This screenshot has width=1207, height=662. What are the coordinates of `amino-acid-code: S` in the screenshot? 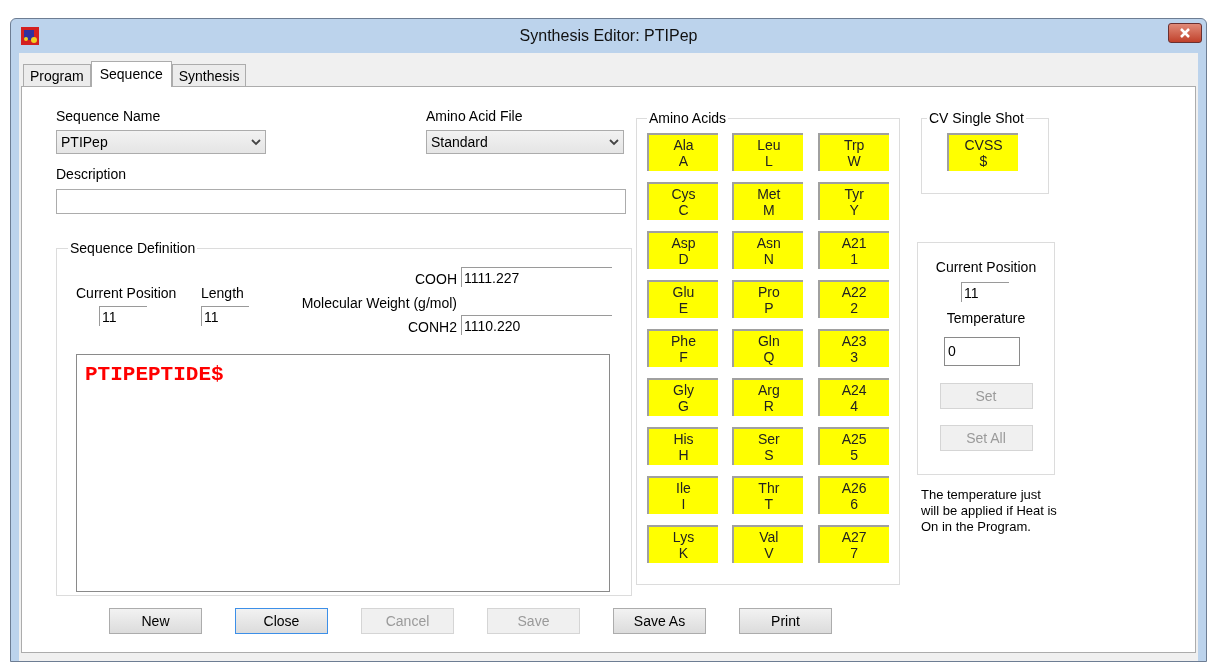 It's located at (769, 455).